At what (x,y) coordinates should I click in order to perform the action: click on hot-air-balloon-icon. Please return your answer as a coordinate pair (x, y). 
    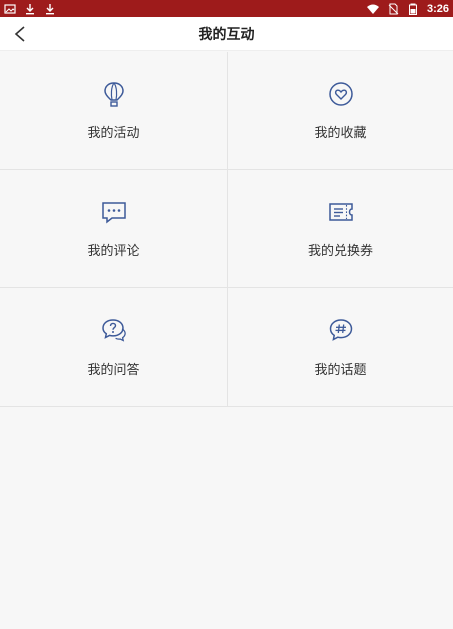
    Looking at the image, I should click on (114, 94).